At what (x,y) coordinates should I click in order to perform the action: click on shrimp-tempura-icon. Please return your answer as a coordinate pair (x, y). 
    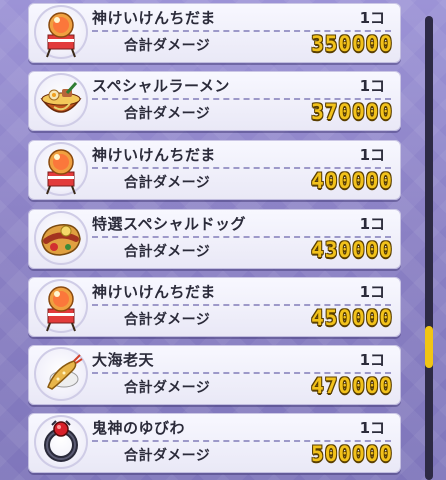
    Looking at the image, I should click on (61, 374).